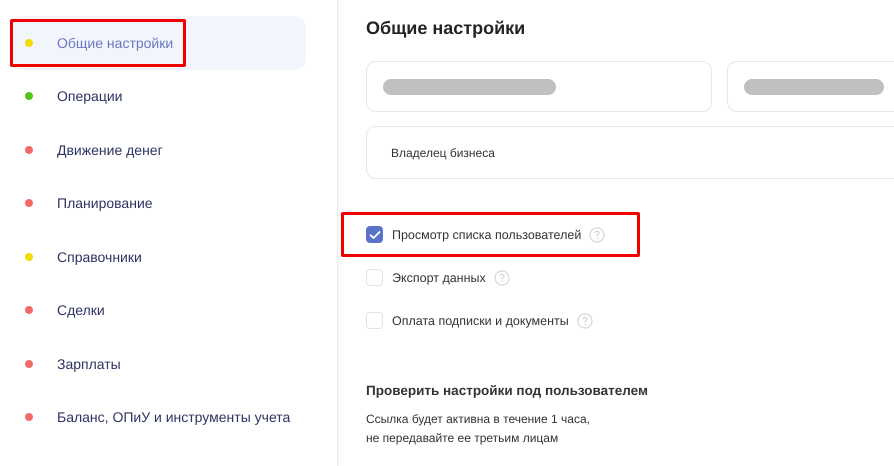 This screenshot has width=894, height=466. Describe the element at coordinates (446, 28) in the screenshot. I see `page-title: Общие настройки` at that location.